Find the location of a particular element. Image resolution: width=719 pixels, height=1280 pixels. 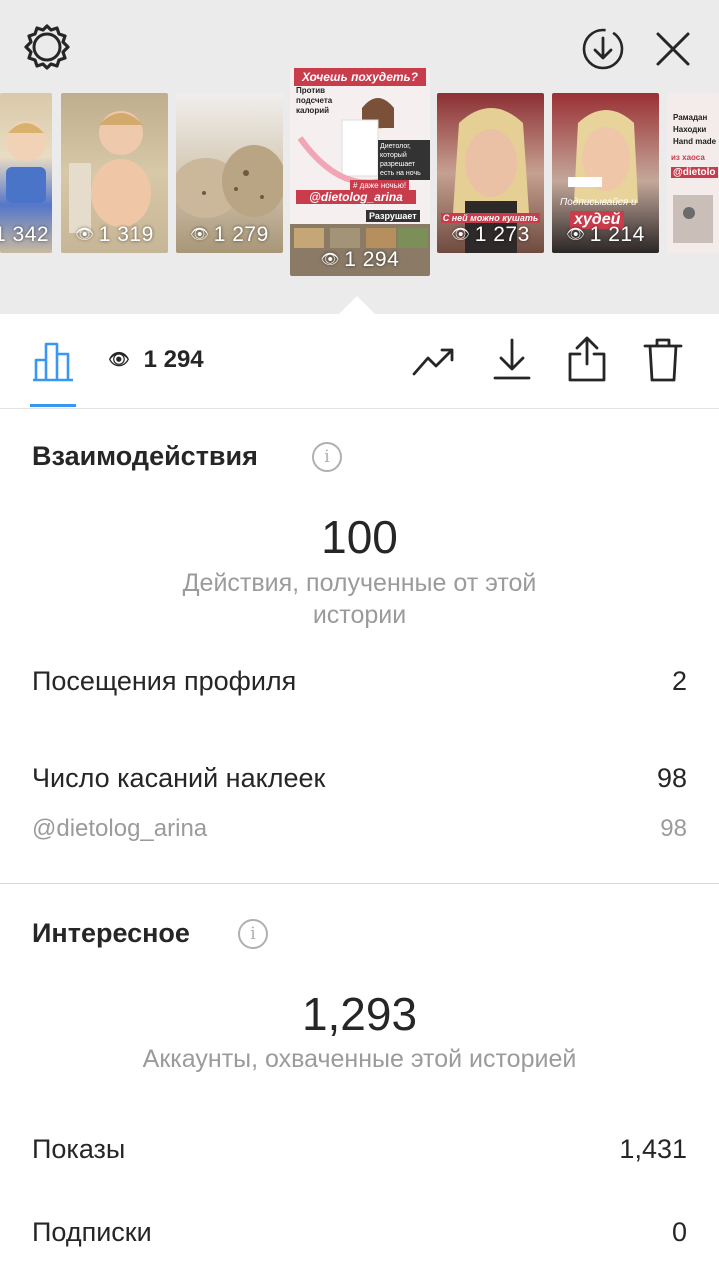

story-text: С ней можно кушать is located at coordinates (490, 218).